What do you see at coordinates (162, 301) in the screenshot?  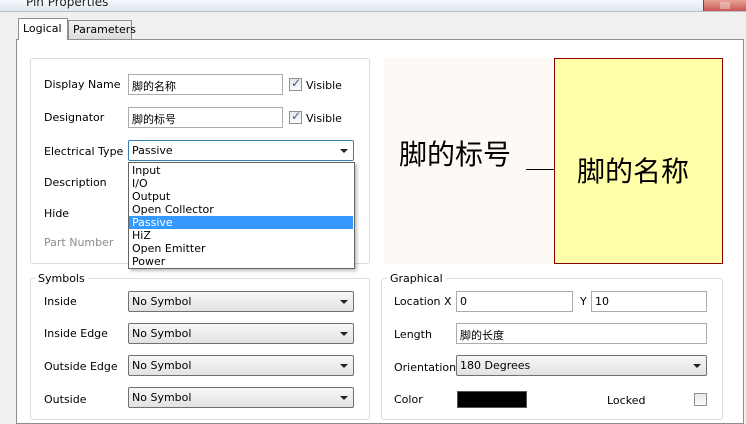 I see `inside-value: No Symbol` at bounding box center [162, 301].